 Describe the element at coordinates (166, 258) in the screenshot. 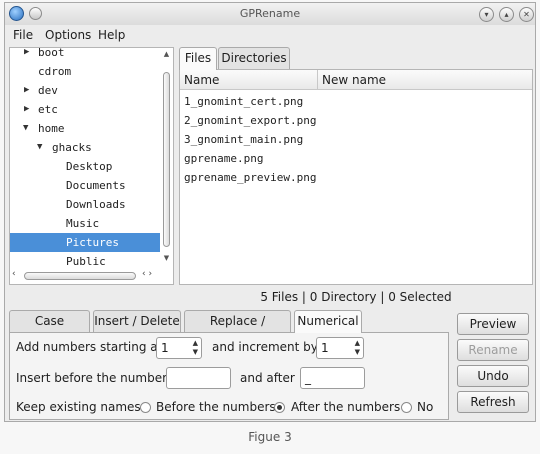

I see `scroll-down-icon: ▼` at that location.